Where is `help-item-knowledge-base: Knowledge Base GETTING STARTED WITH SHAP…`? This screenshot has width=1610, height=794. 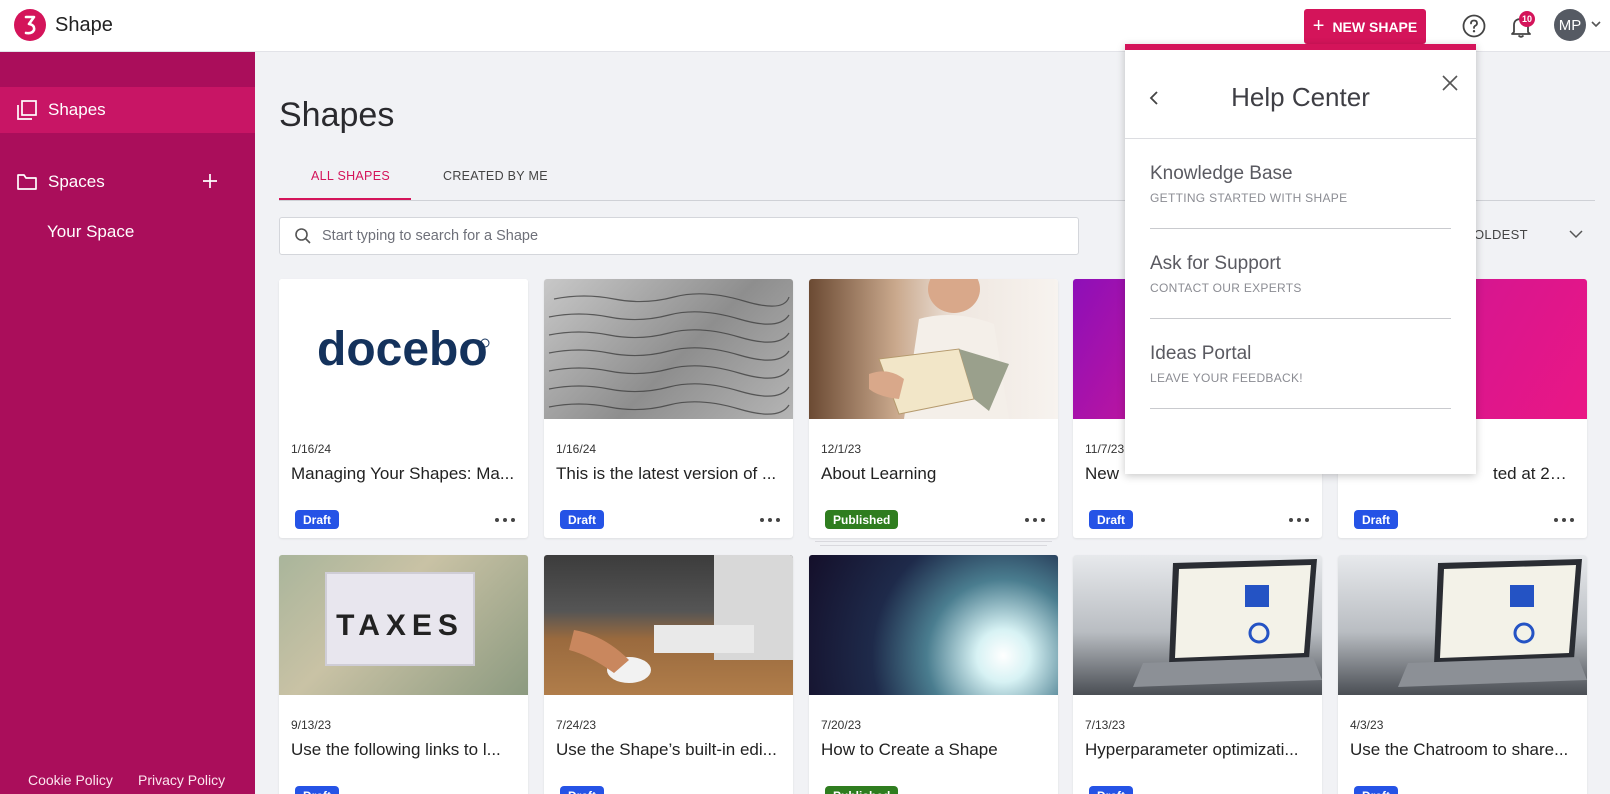
help-item-knowledge-base: Knowledge Base GETTING STARTED WITH SHAP… is located at coordinates (1300, 184).